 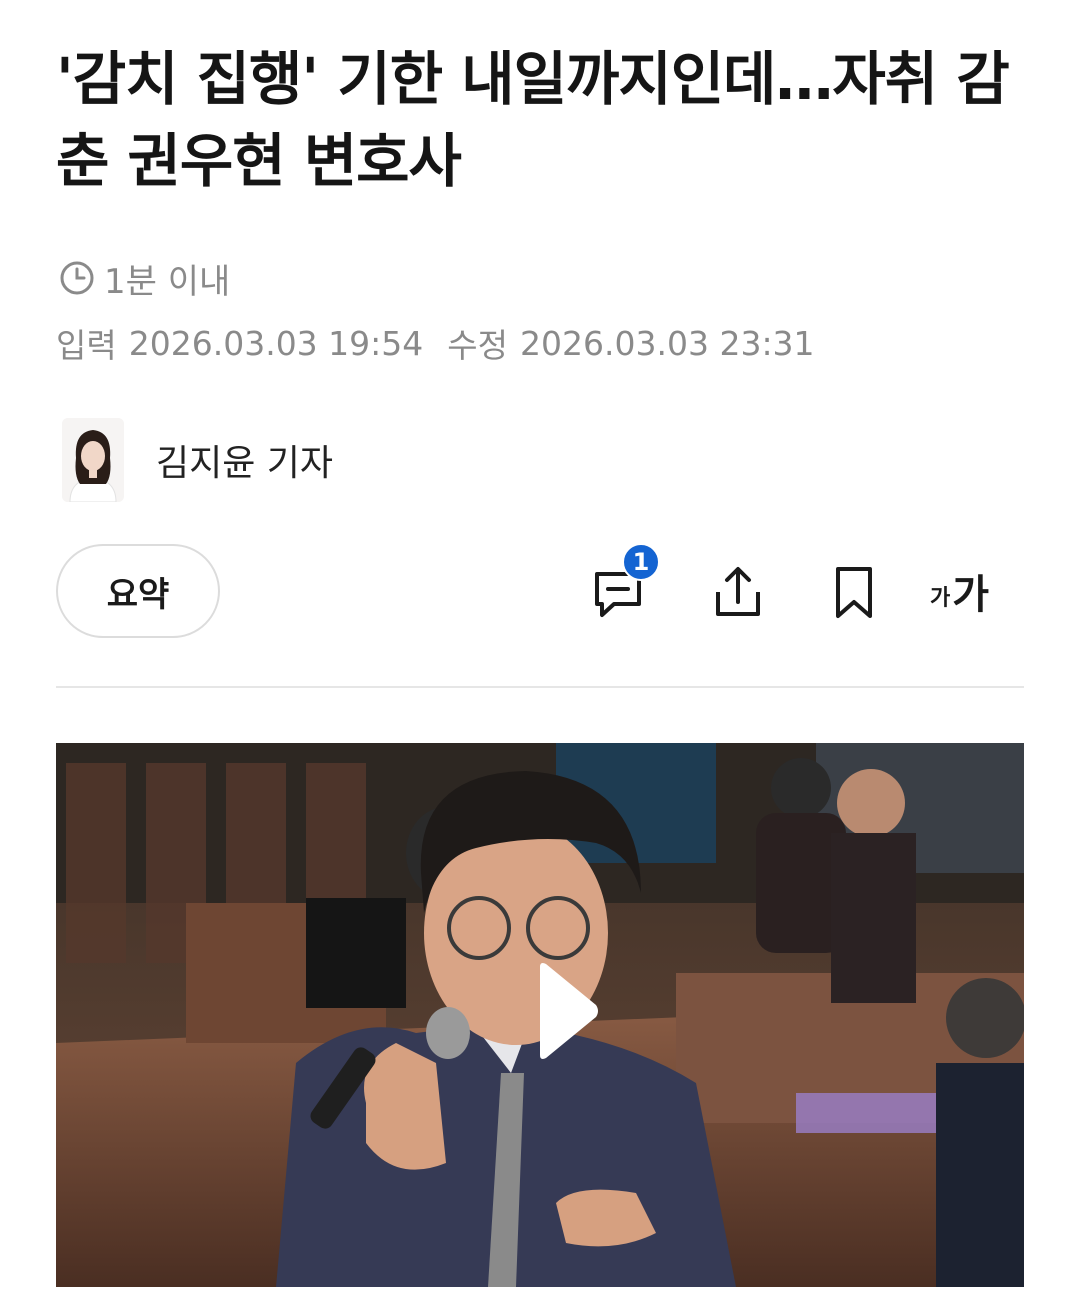 I want to click on bookmark-button, so click(x=854, y=592).